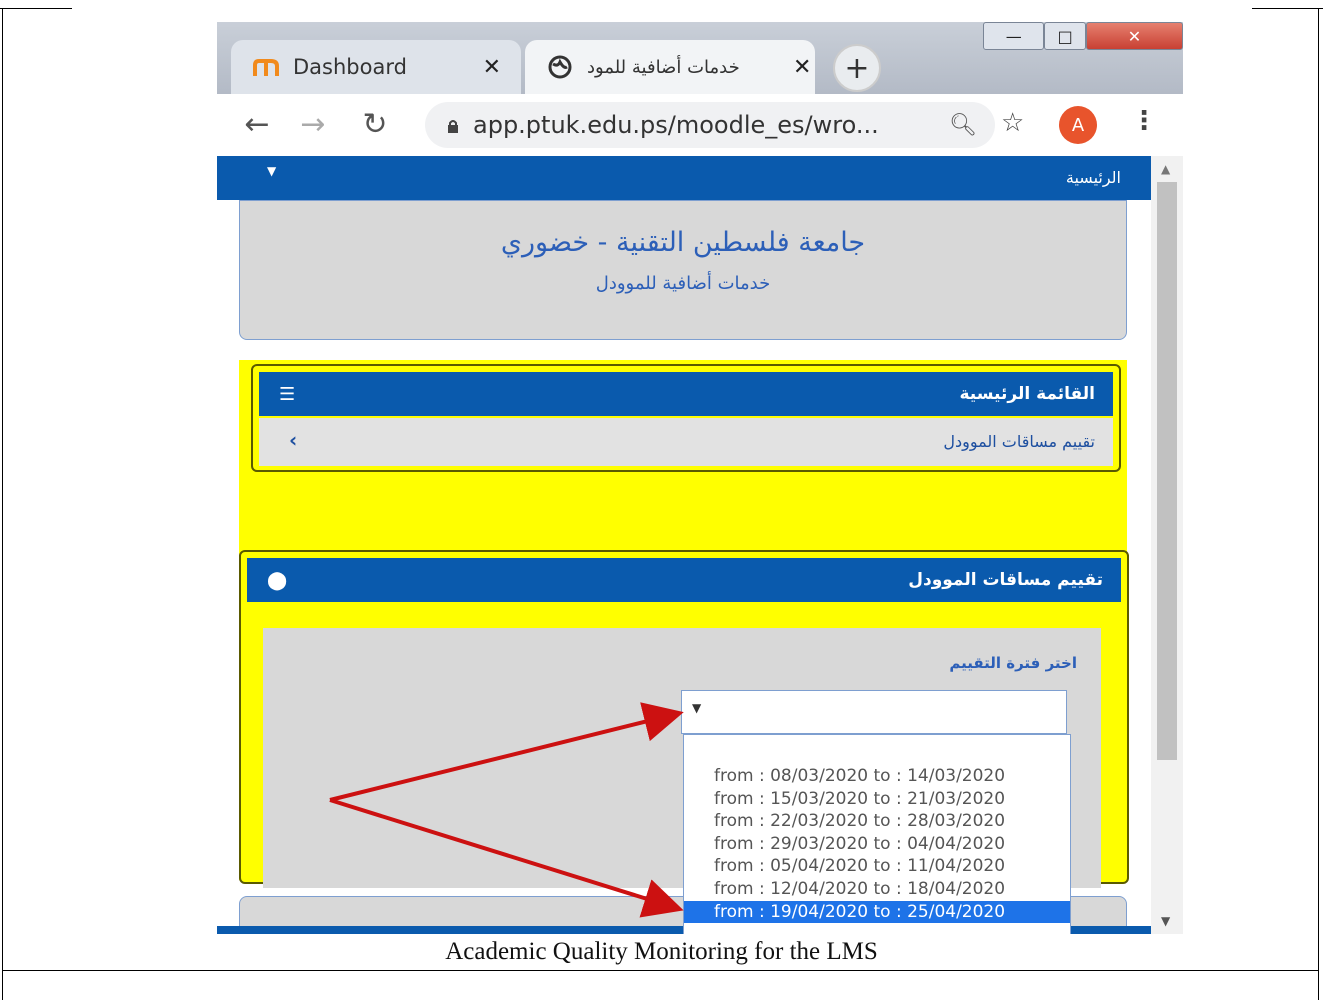 The image size is (1323, 1000). Describe the element at coordinates (663, 67) in the screenshot. I see `tab-title: خدمات أضافية للمود` at that location.